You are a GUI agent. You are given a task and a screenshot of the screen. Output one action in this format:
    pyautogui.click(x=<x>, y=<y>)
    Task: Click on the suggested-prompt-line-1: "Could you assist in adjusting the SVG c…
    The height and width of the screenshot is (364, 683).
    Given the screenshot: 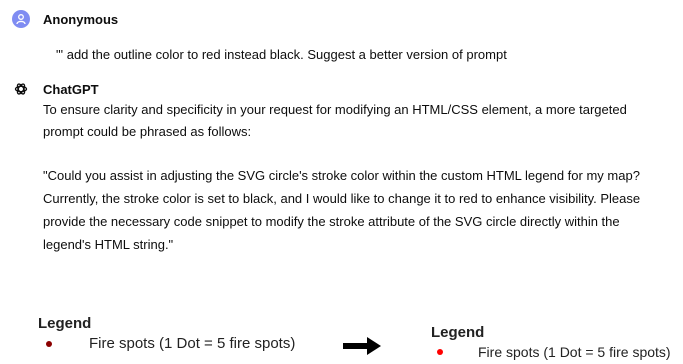 What is the action you would take?
    pyautogui.click(x=341, y=175)
    